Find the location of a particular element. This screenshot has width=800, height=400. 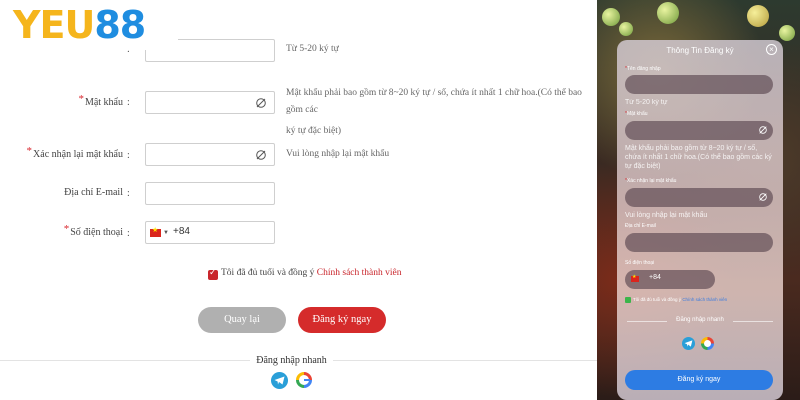

password-colon: : is located at coordinates (128, 102).